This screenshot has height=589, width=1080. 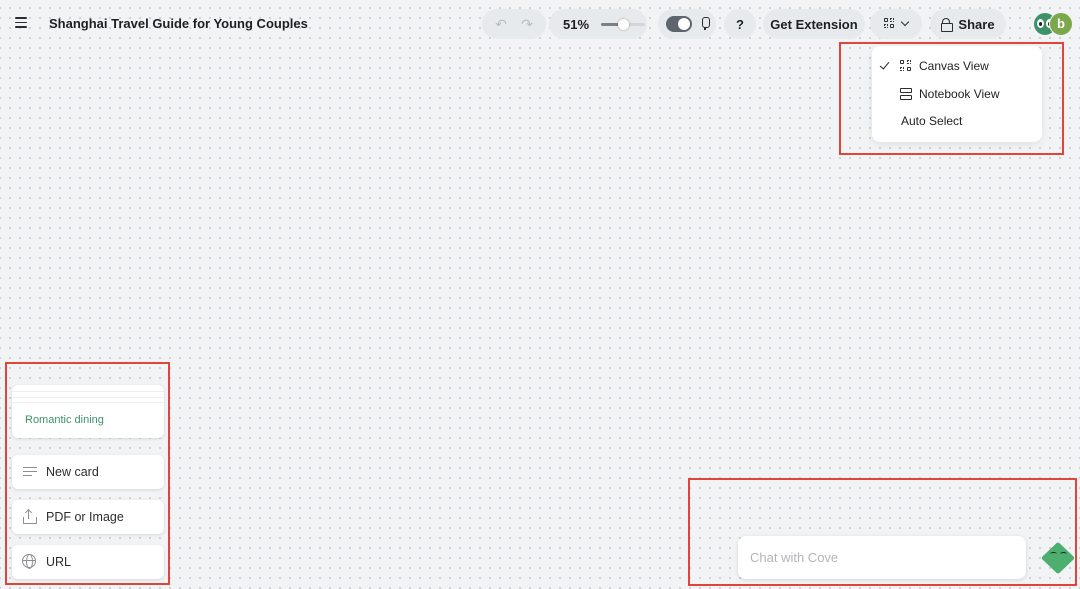 I want to click on hamburger-menu-icon, so click(x=21, y=24).